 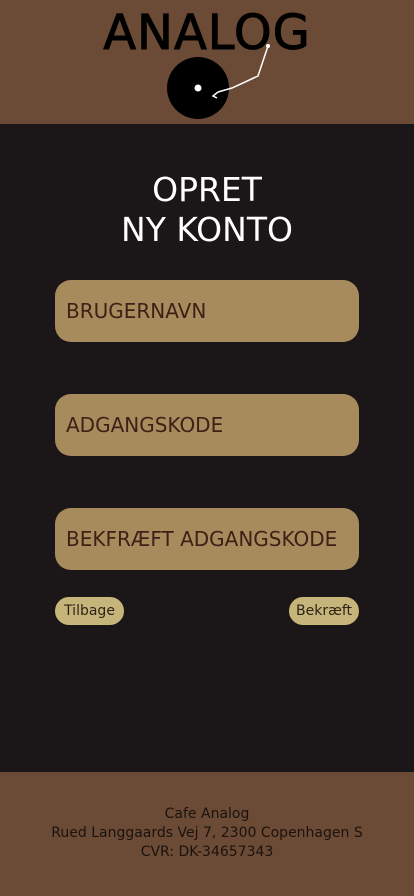 I want to click on confirm-button: Bekræft, so click(x=324, y=611).